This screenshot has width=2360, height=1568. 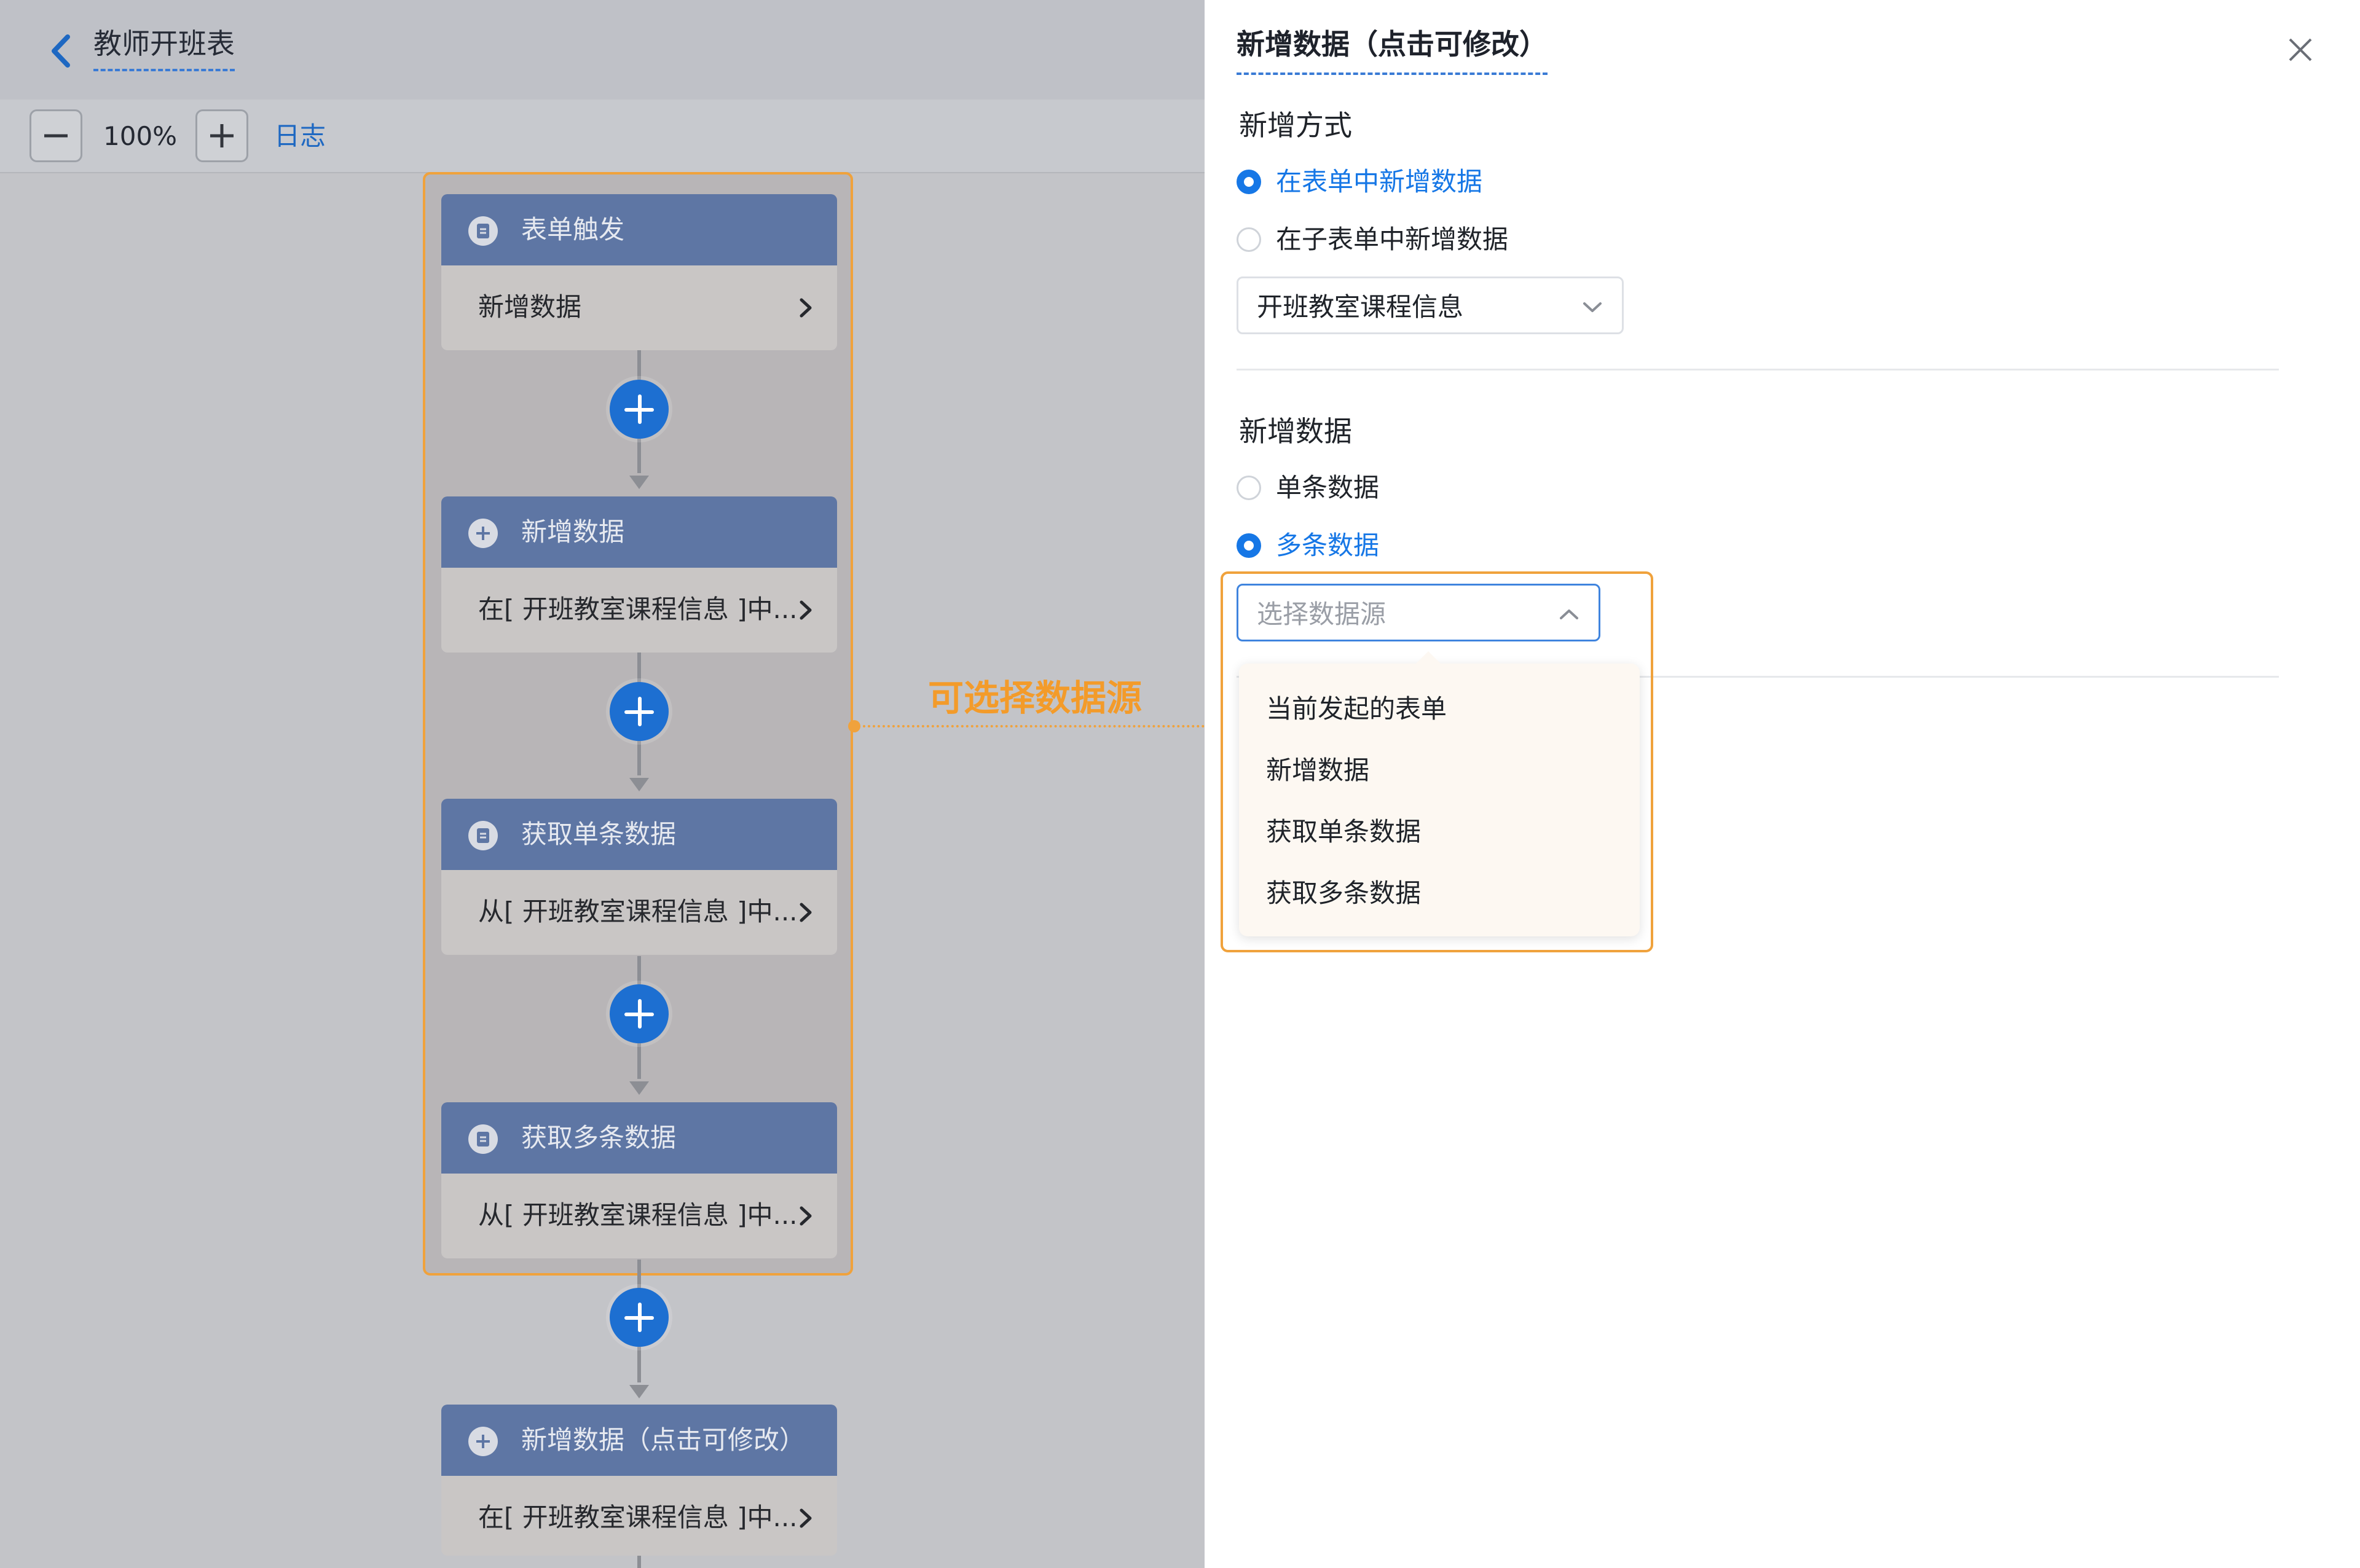 I want to click on node-header: 新增数据（点击可修改）, so click(x=639, y=1441).